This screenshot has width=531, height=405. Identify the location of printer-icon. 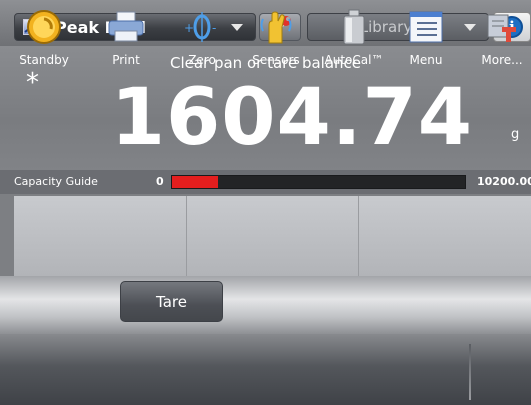
(126, 27).